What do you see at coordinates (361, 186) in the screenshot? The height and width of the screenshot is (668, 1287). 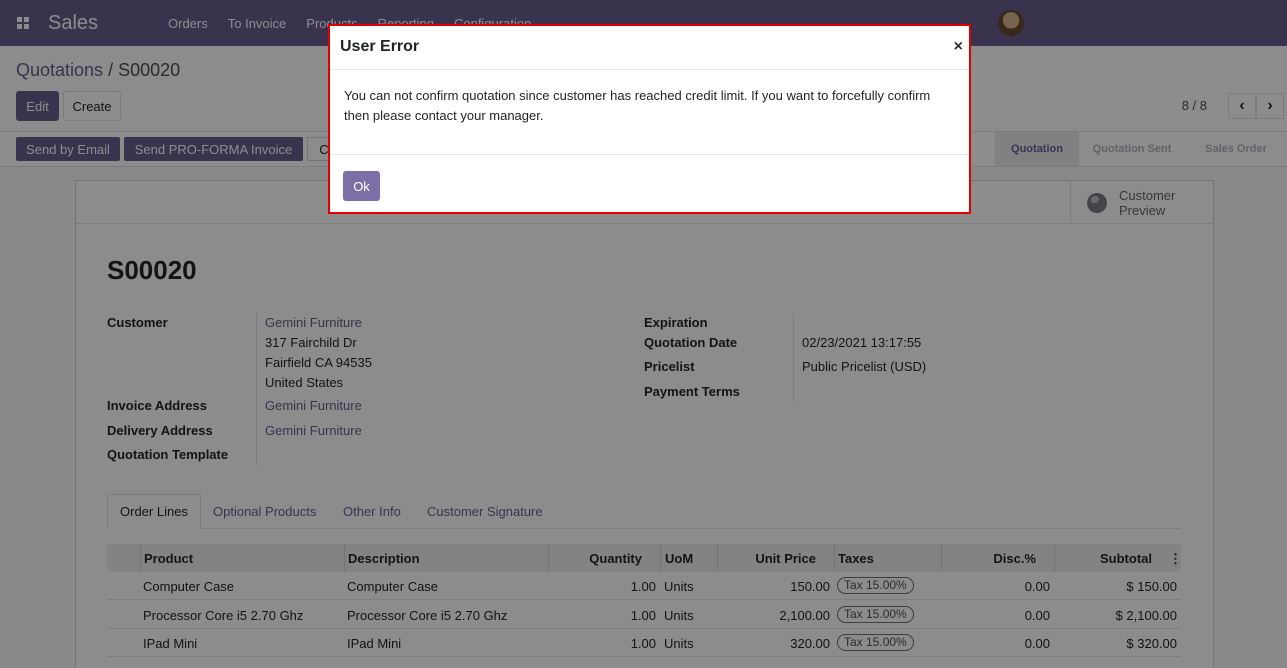 I see `ok-button: Ok` at bounding box center [361, 186].